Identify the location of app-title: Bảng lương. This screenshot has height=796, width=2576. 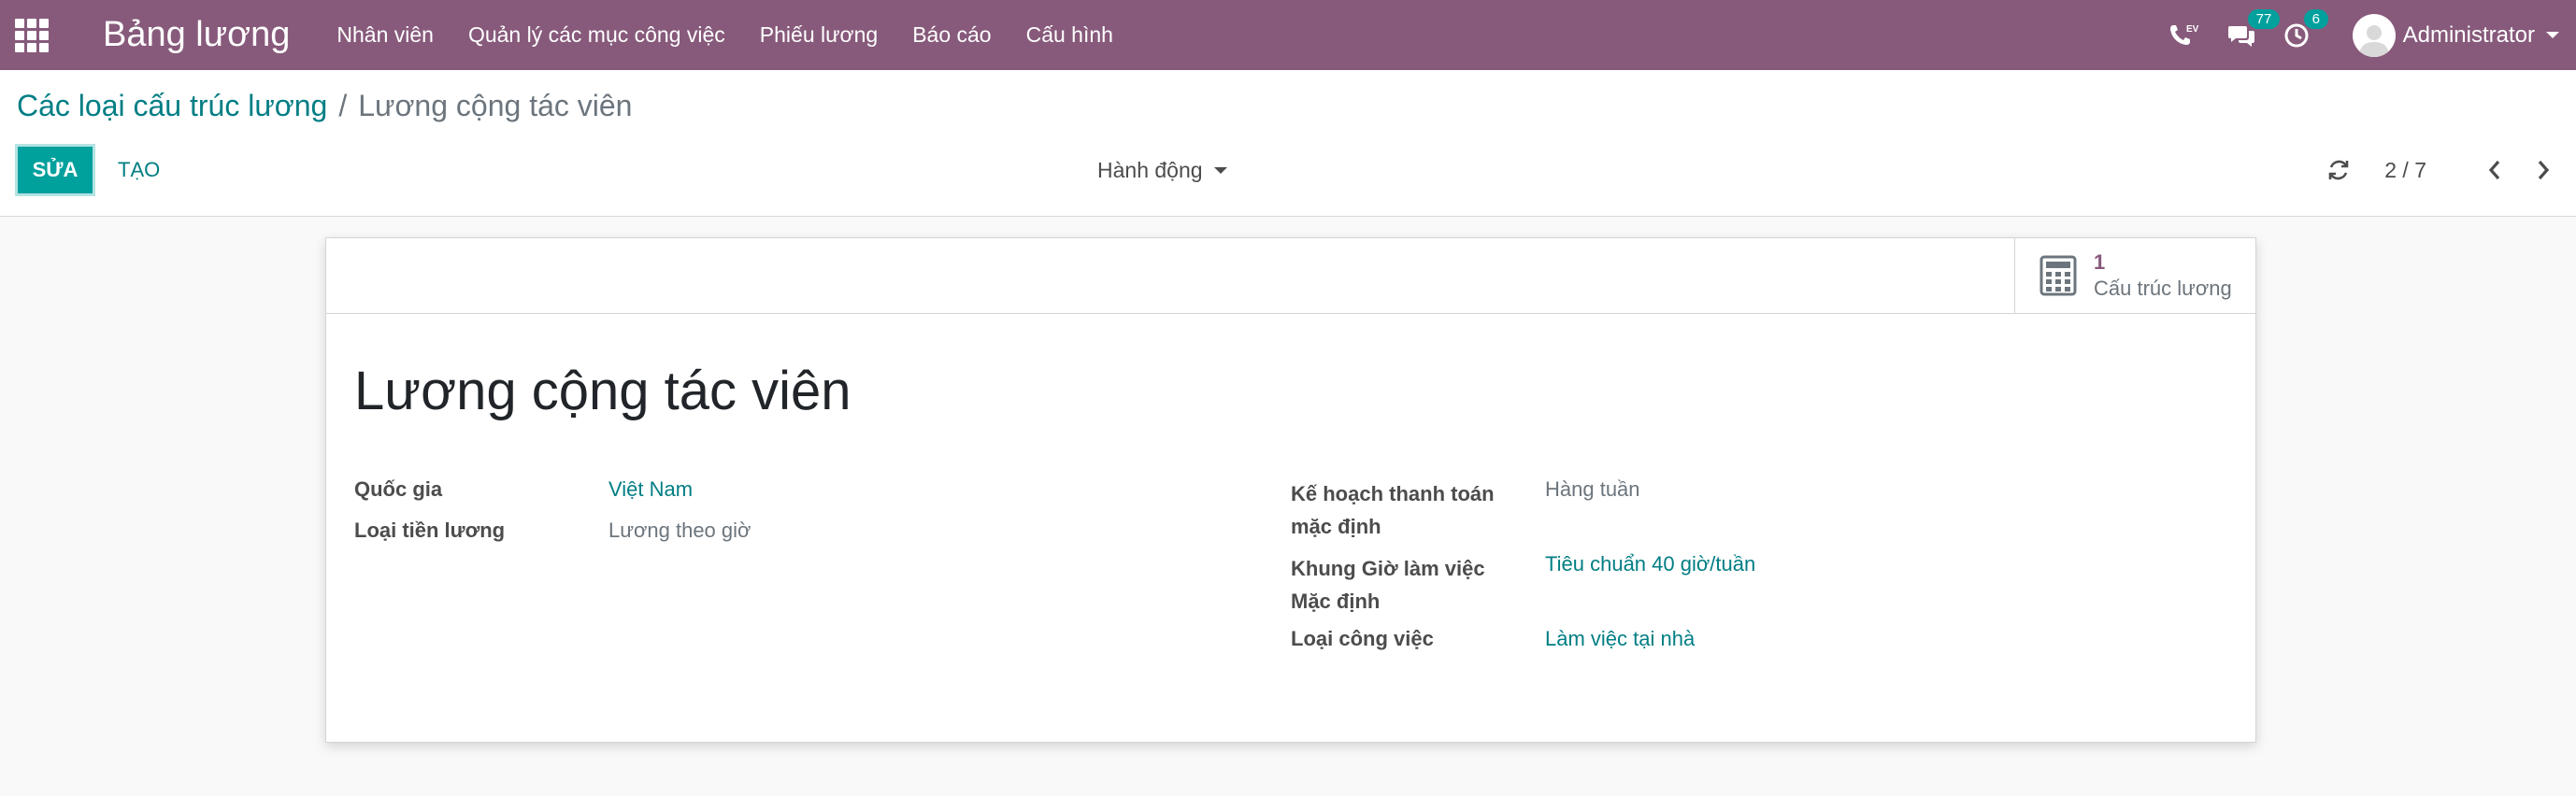
(196, 35).